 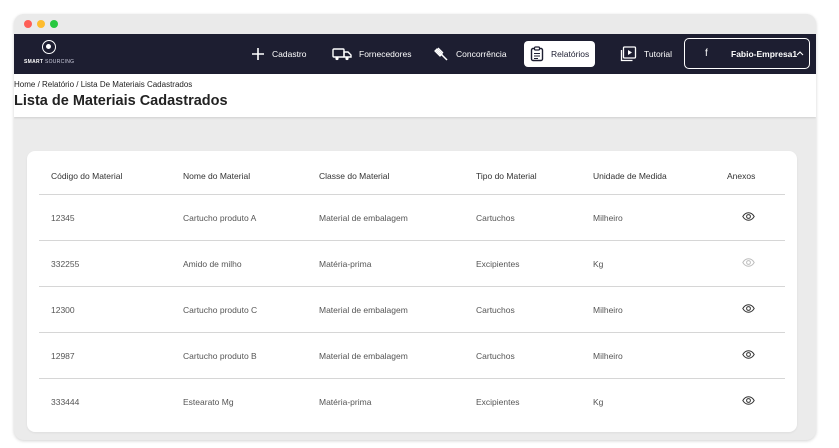 What do you see at coordinates (220, 218) in the screenshot?
I see `cell-nome: Cartucho produto A` at bounding box center [220, 218].